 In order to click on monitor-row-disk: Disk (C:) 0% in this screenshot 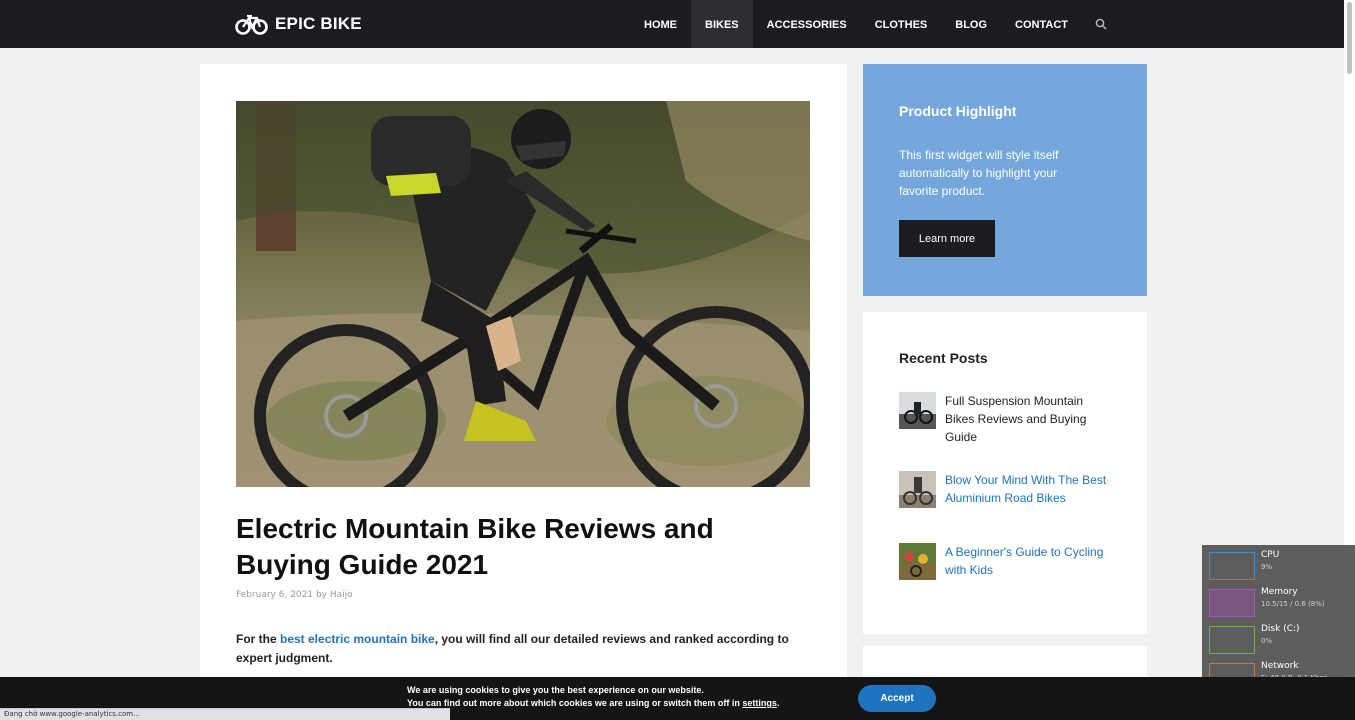, I will do `click(1279, 639)`.